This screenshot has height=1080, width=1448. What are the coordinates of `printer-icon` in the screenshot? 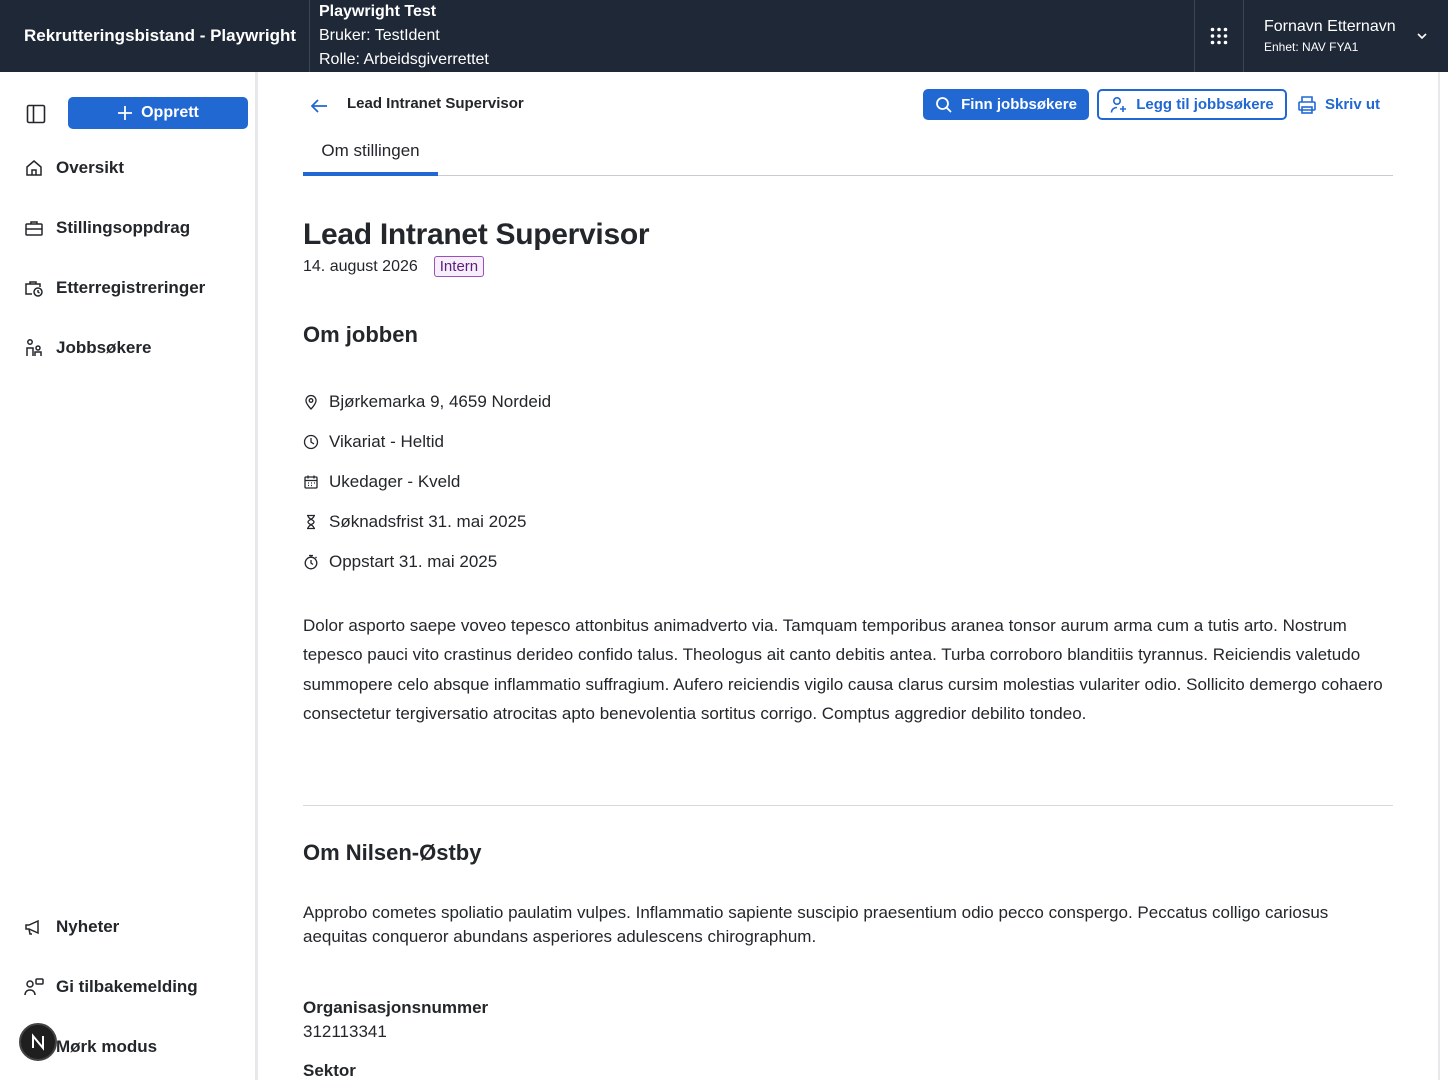 It's located at (1307, 104).